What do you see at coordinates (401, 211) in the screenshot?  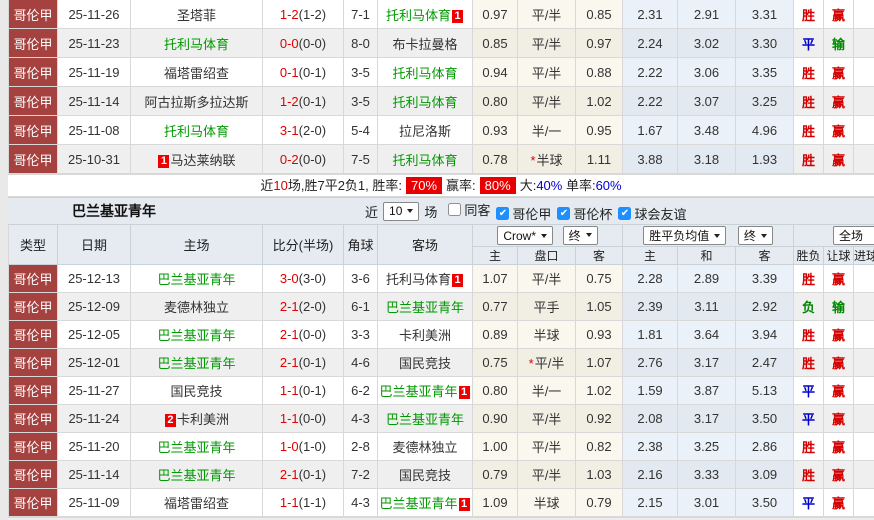 I see `match-count-select: 10` at bounding box center [401, 211].